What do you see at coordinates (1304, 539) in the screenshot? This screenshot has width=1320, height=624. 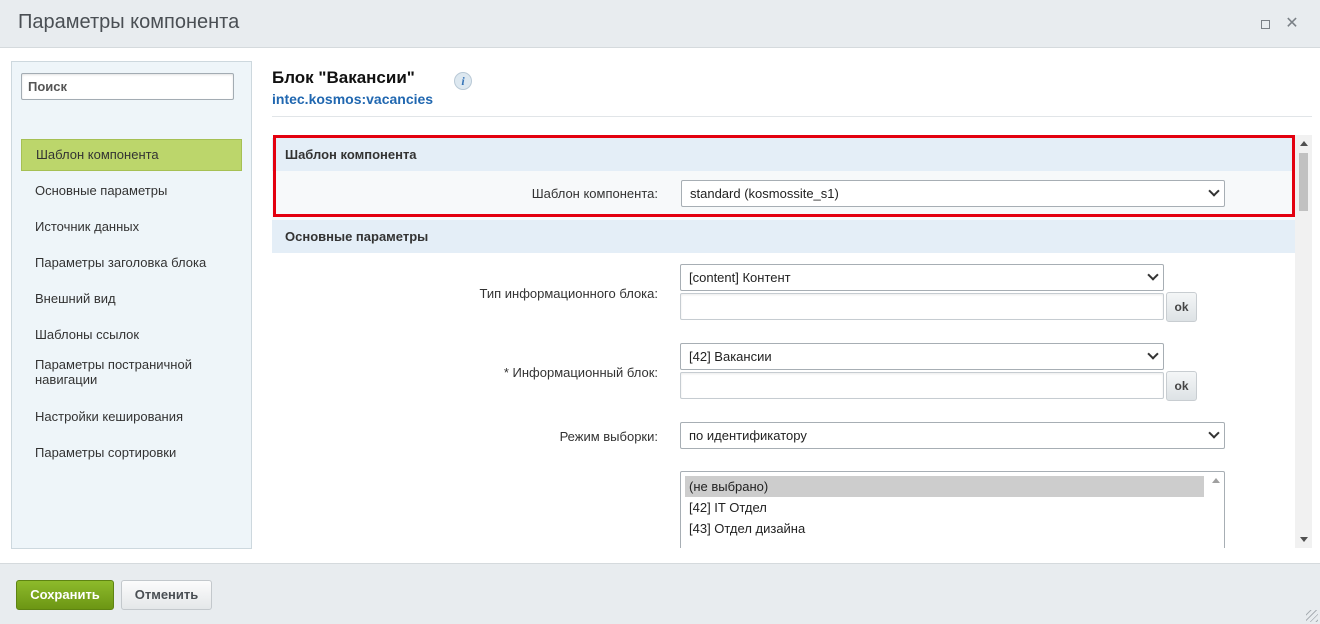 I see `scroll-down-icon` at bounding box center [1304, 539].